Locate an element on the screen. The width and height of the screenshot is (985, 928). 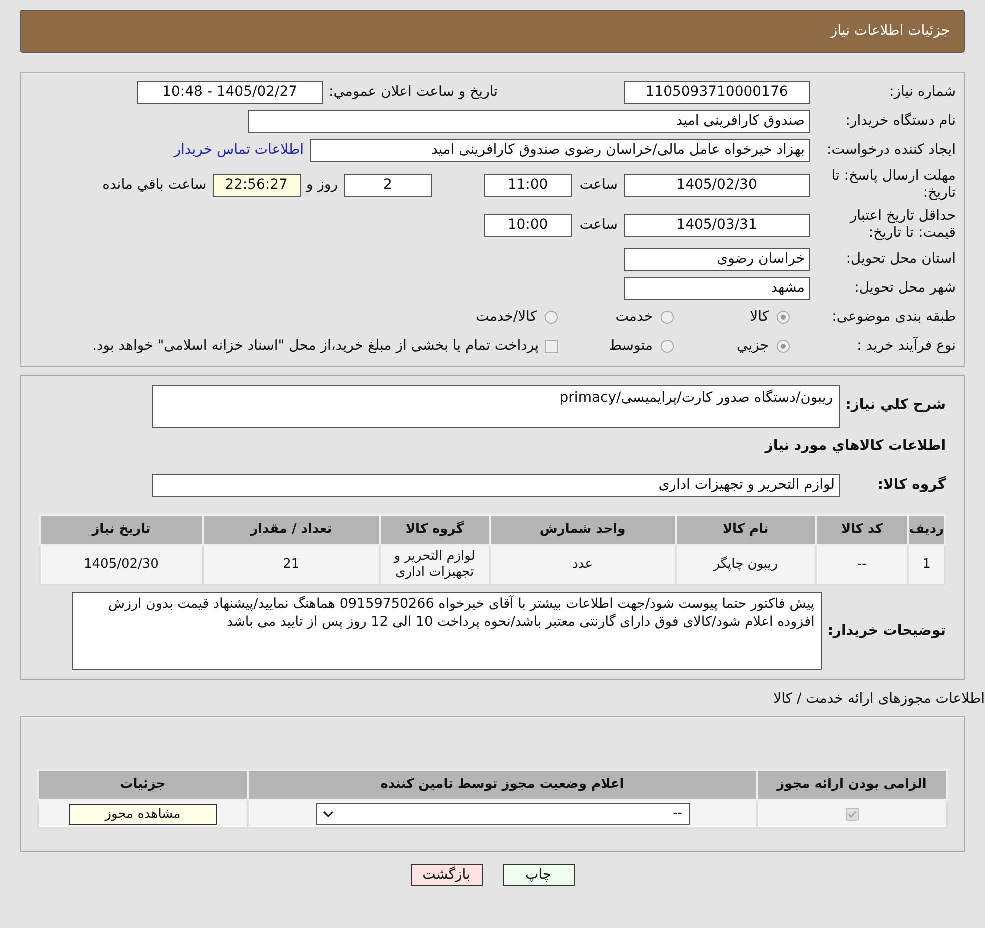
field-label: گروه کالا: is located at coordinates (911, 485).